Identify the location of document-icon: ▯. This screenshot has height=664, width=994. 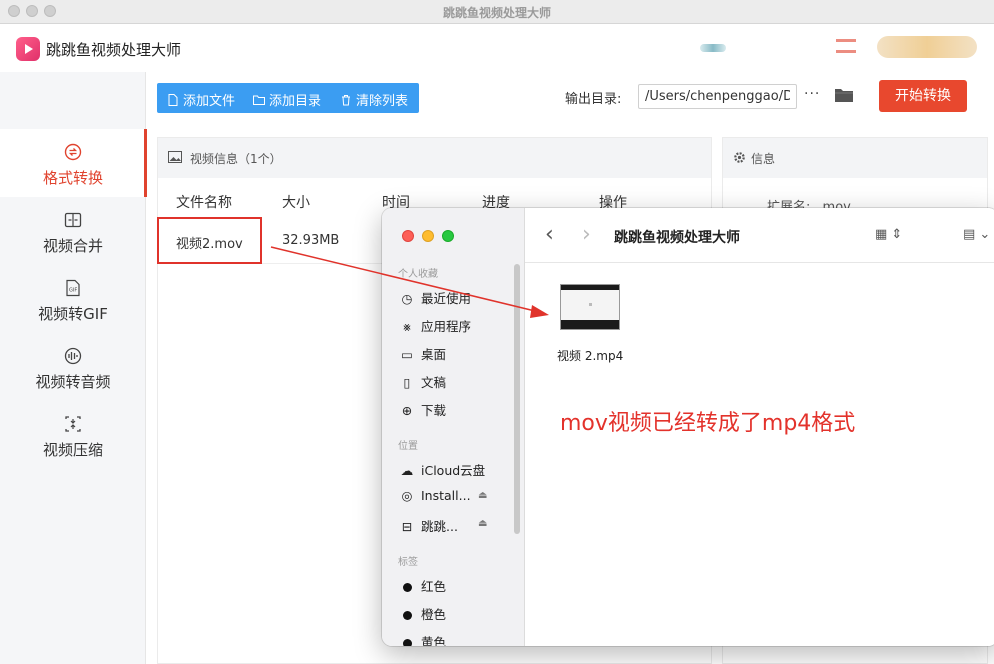
(407, 382).